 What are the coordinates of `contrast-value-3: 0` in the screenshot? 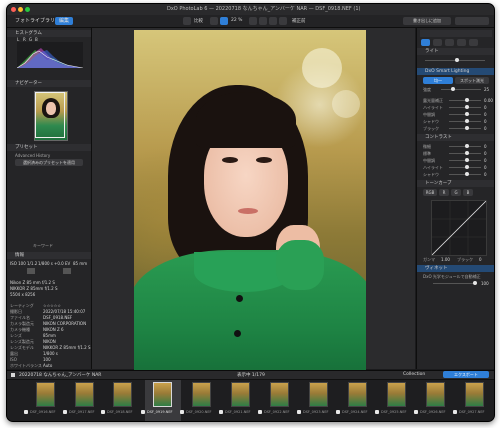 It's located at (485, 167).